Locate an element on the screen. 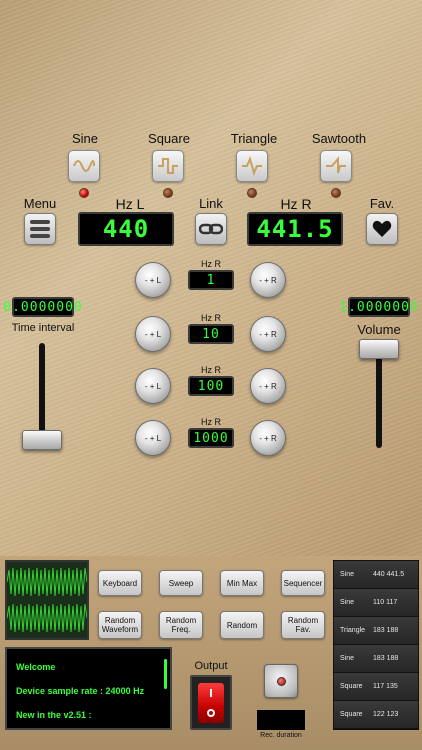 The image size is (422, 750). console-line-sample-rate: Device sample rate : 24000 Hz is located at coordinates (80, 691).